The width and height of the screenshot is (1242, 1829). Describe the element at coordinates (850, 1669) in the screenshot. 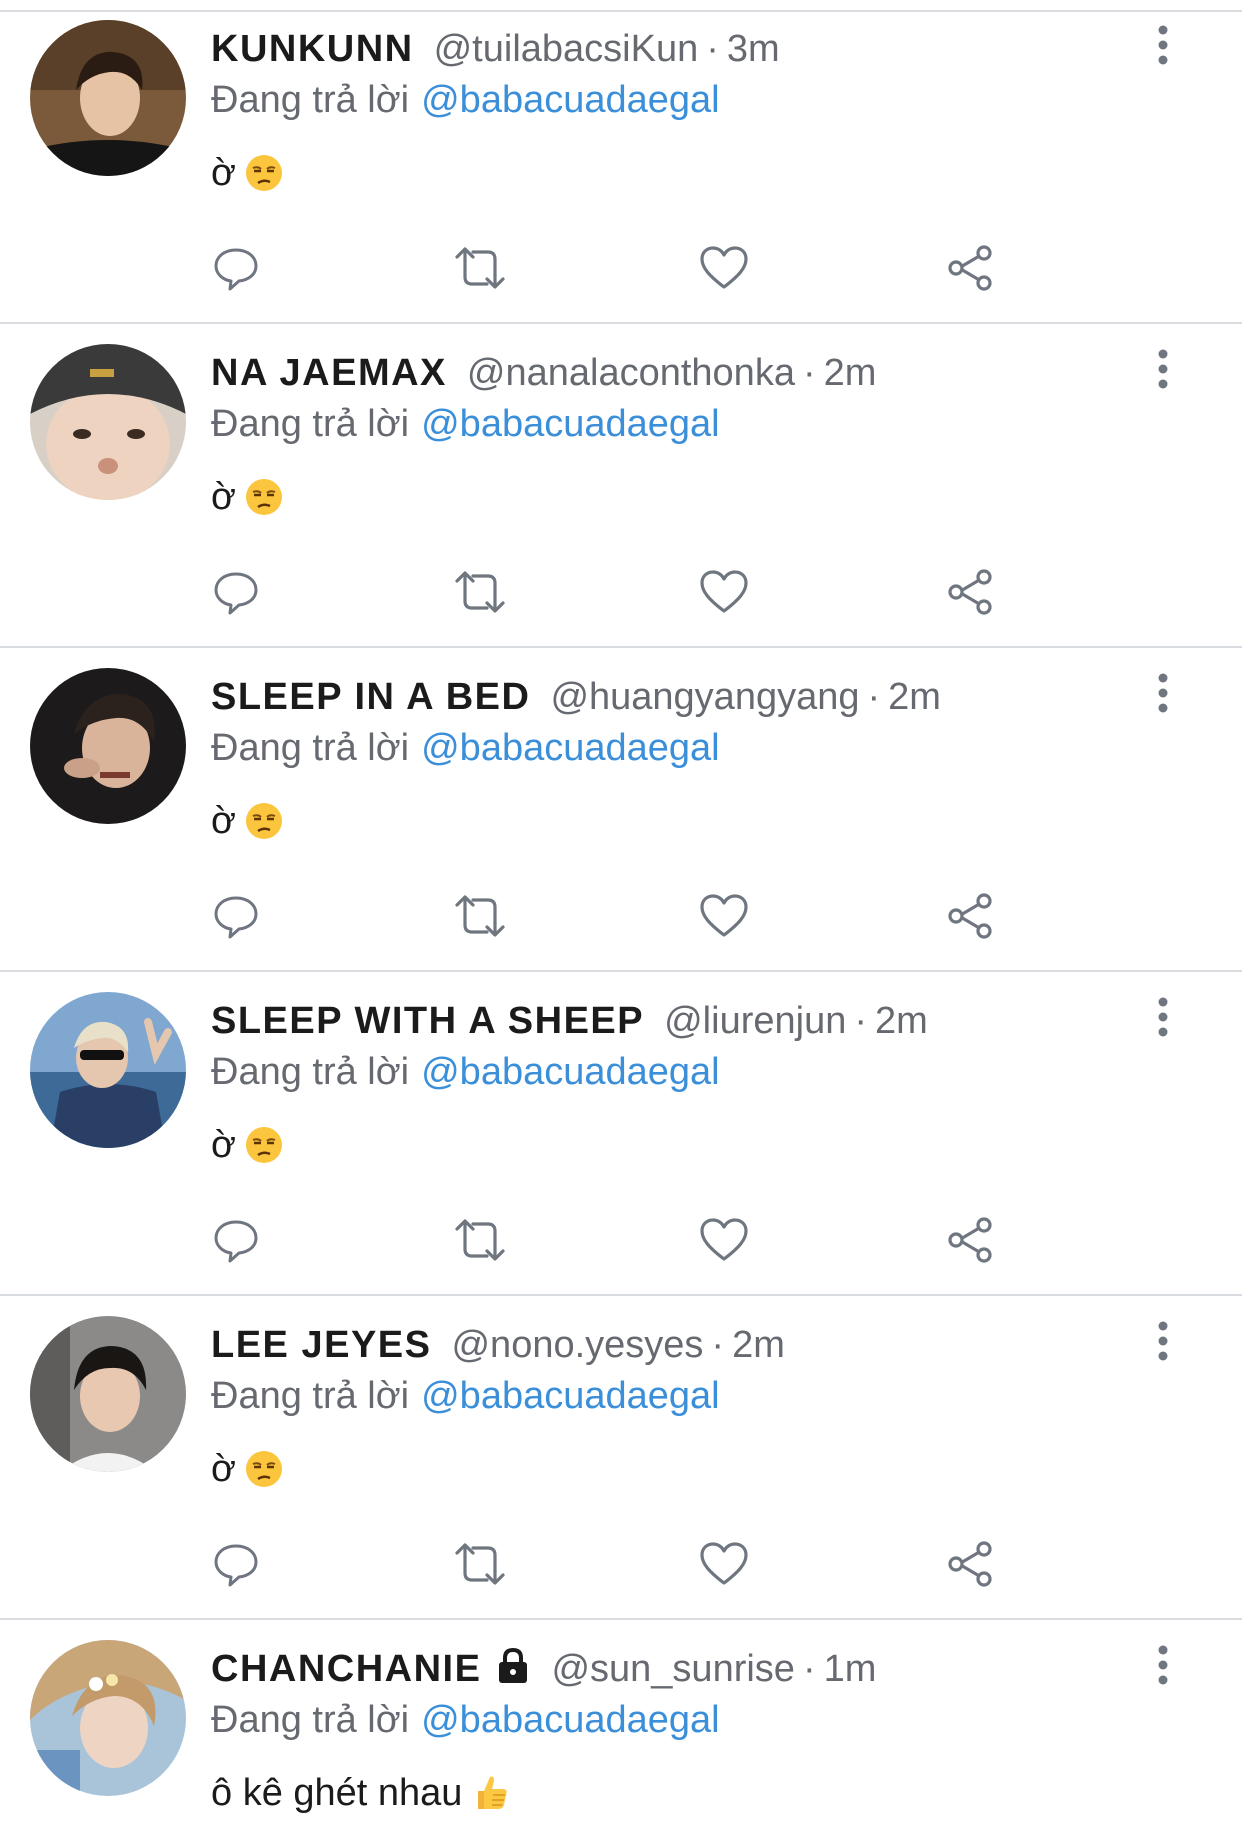

I see `timestamp: 1m` at that location.